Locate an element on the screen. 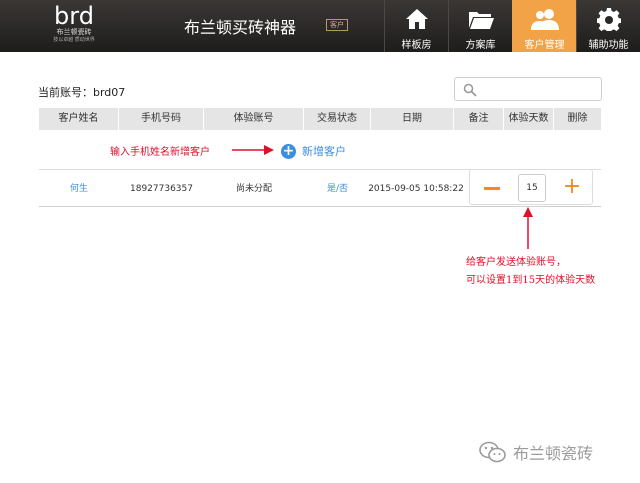  version-badge: 客户 is located at coordinates (337, 25).